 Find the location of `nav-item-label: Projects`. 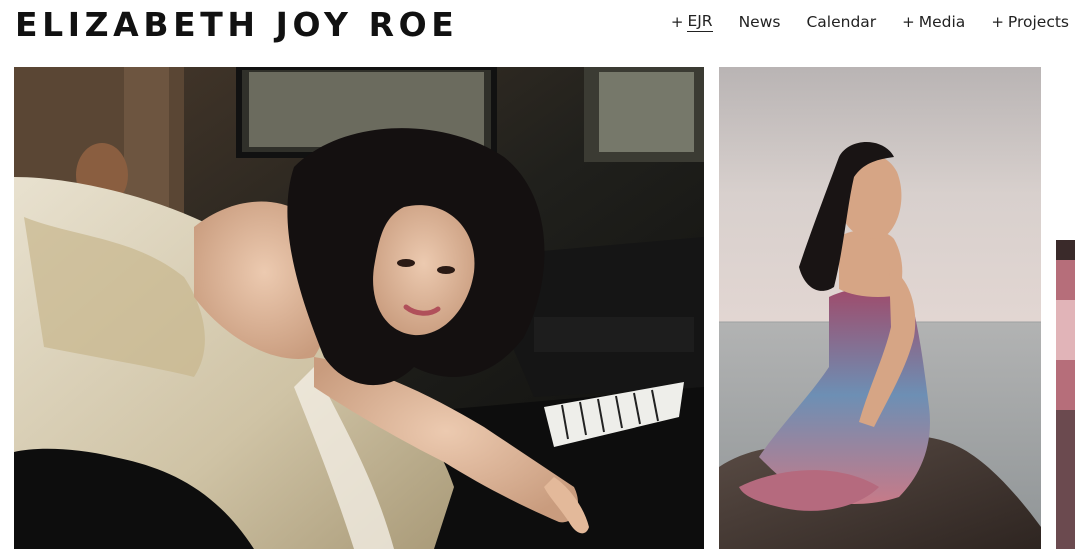

nav-item-label: Projects is located at coordinates (1038, 22).